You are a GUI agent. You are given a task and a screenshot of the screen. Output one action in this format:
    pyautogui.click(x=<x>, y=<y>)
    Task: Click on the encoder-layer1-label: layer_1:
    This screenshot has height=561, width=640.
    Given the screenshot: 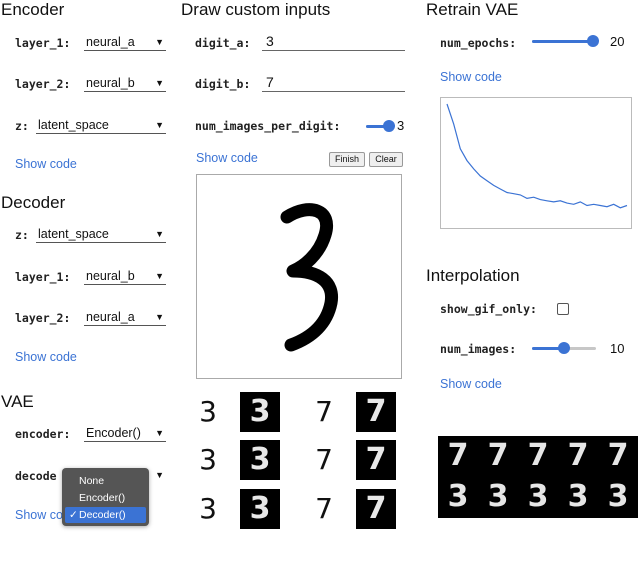 What is the action you would take?
    pyautogui.click(x=43, y=43)
    